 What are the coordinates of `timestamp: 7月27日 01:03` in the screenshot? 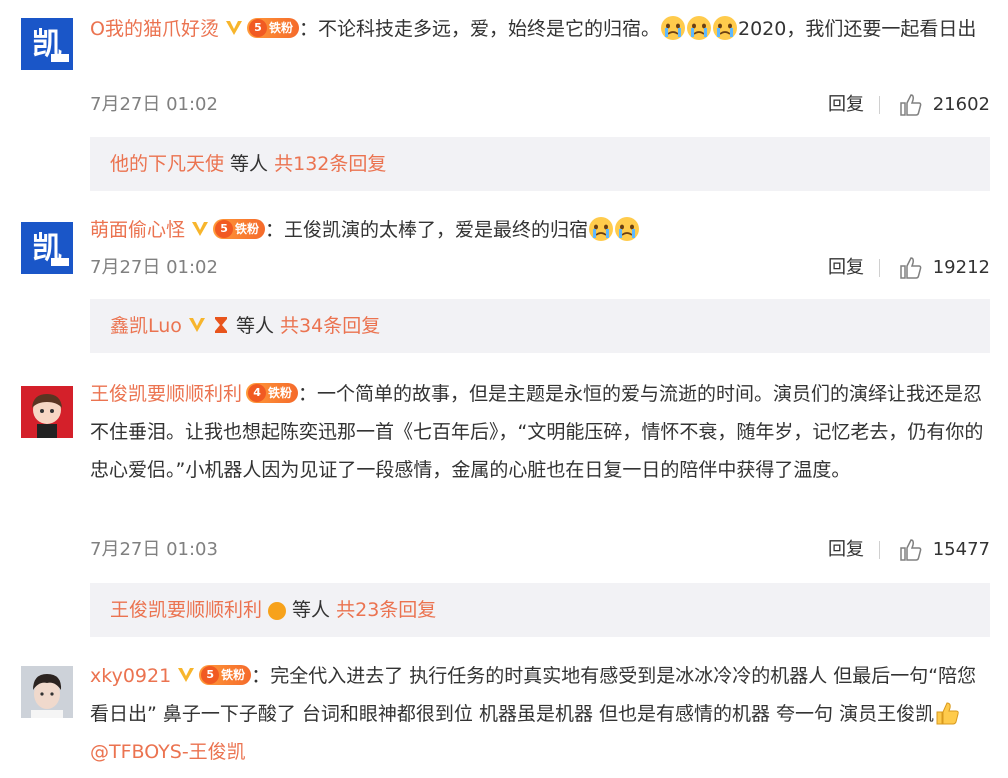 It's located at (154, 549).